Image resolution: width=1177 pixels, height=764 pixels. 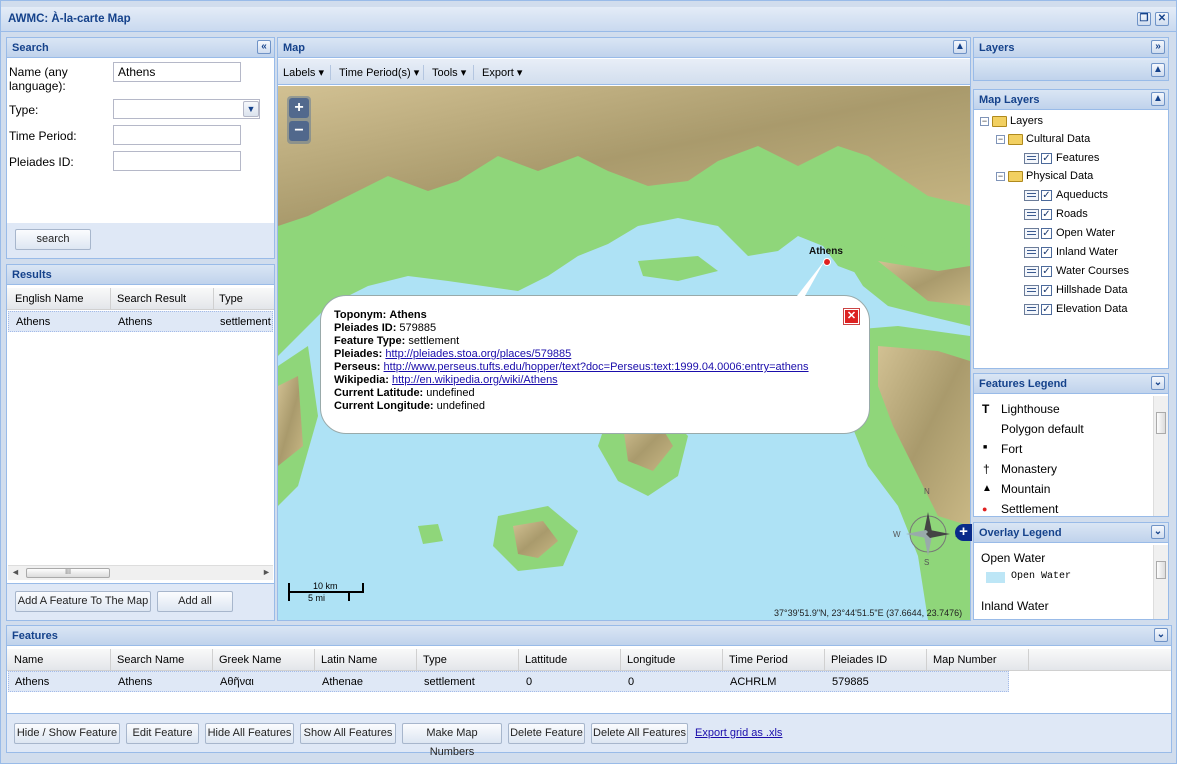 What do you see at coordinates (963, 532) in the screenshot?
I see `layer-switcher-plus-icon: +` at bounding box center [963, 532].